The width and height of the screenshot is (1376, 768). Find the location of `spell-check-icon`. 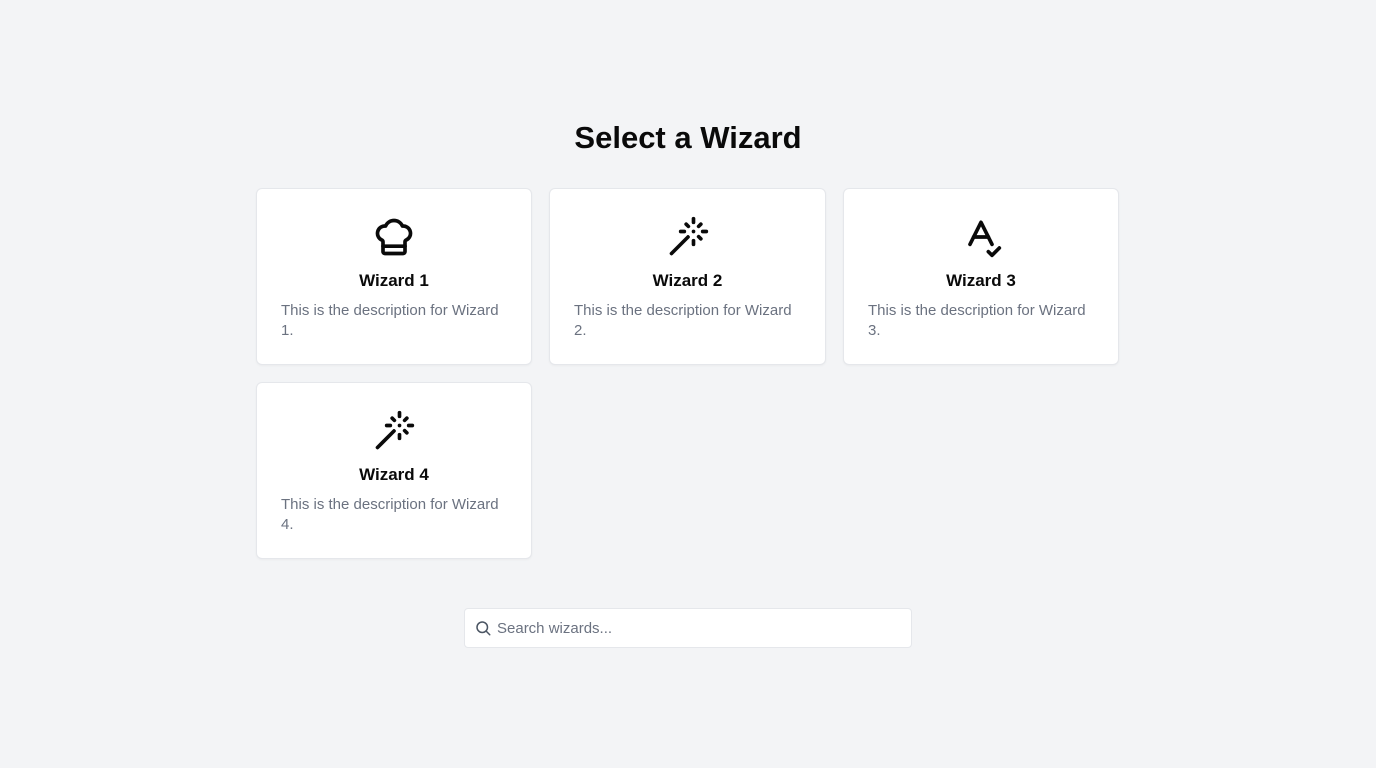

spell-check-icon is located at coordinates (981, 237).